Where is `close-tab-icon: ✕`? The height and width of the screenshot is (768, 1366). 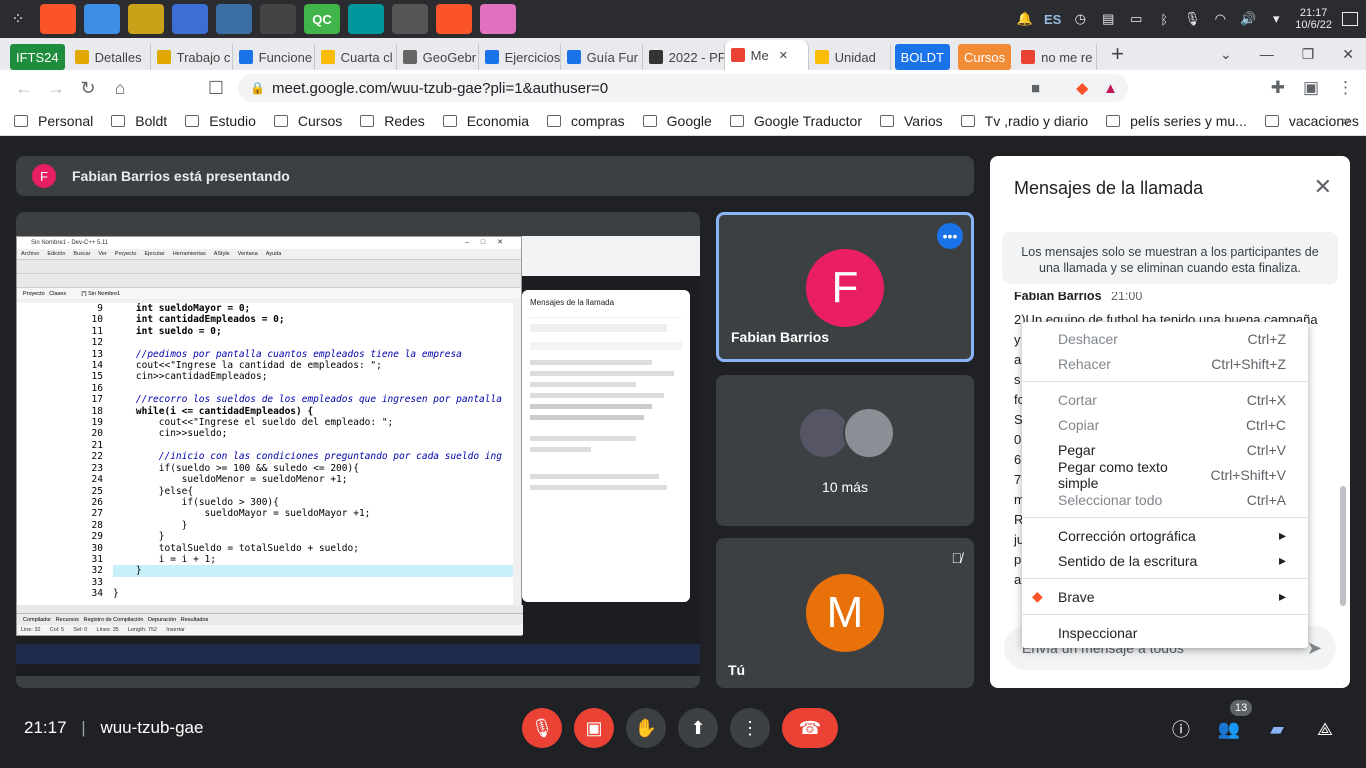 close-tab-icon: ✕ is located at coordinates (783, 55).